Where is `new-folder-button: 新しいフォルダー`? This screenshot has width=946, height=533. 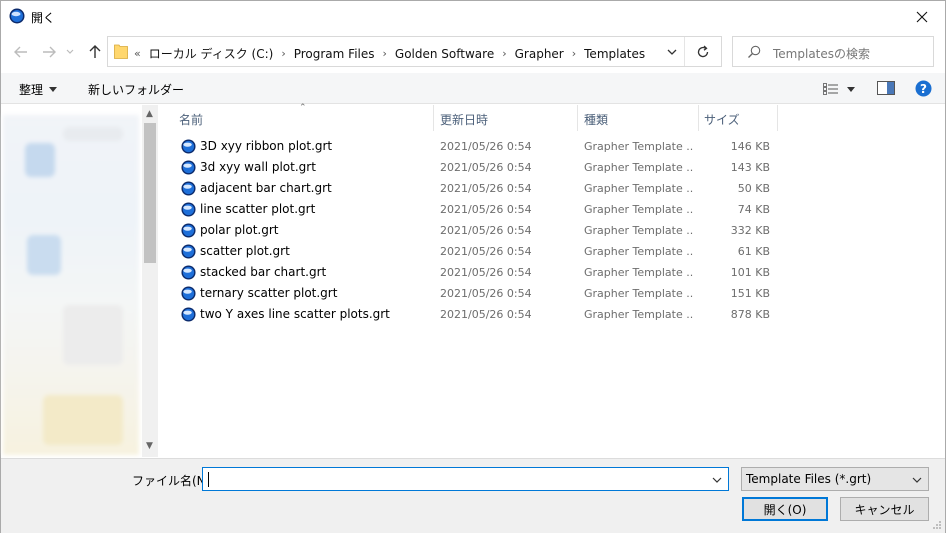
new-folder-button: 新しいフォルダー is located at coordinates (136, 89).